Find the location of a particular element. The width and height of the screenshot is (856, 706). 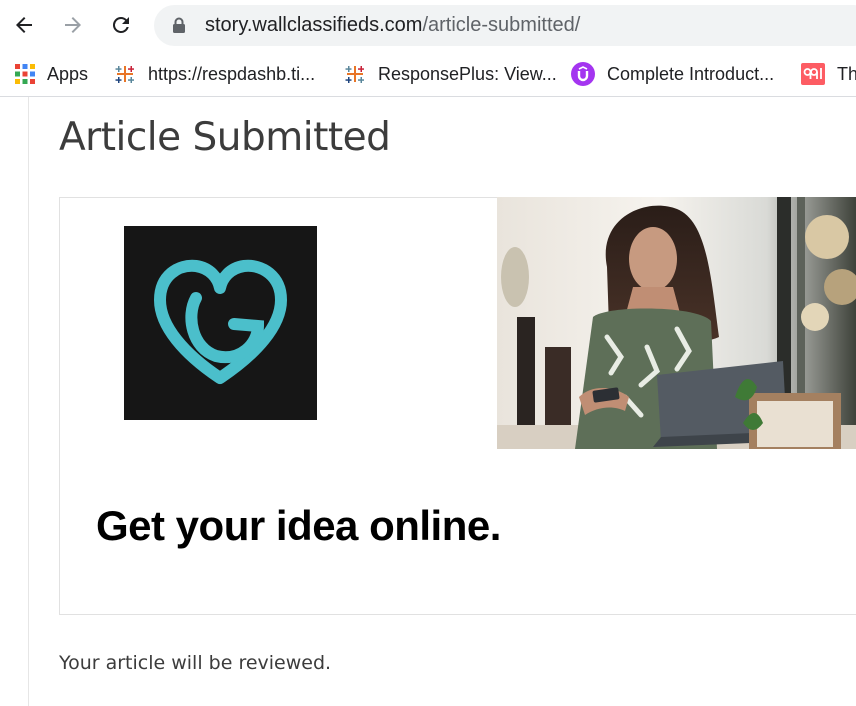

url-host: story.wallclassifieds.com is located at coordinates (314, 25).